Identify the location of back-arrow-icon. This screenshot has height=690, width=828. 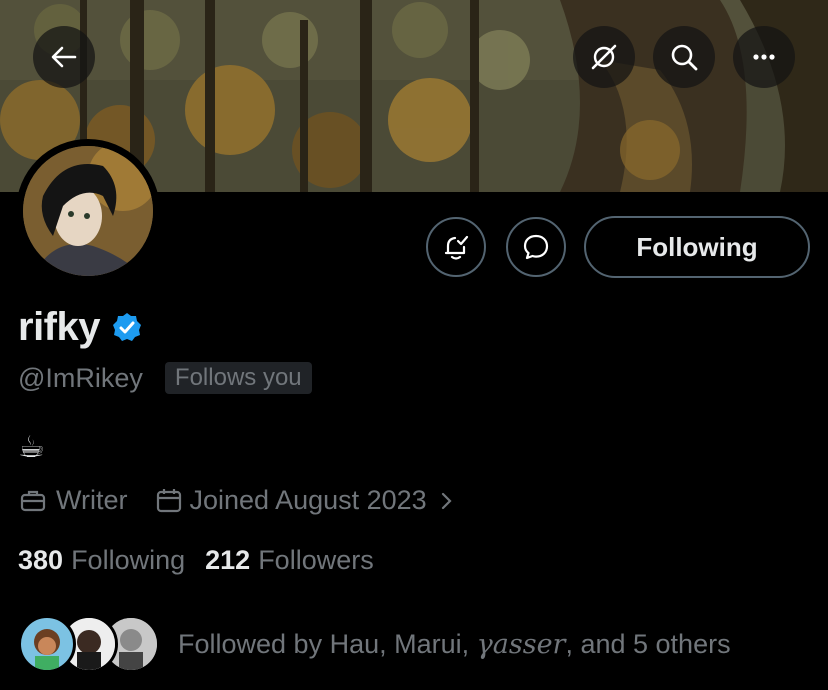
(64, 57).